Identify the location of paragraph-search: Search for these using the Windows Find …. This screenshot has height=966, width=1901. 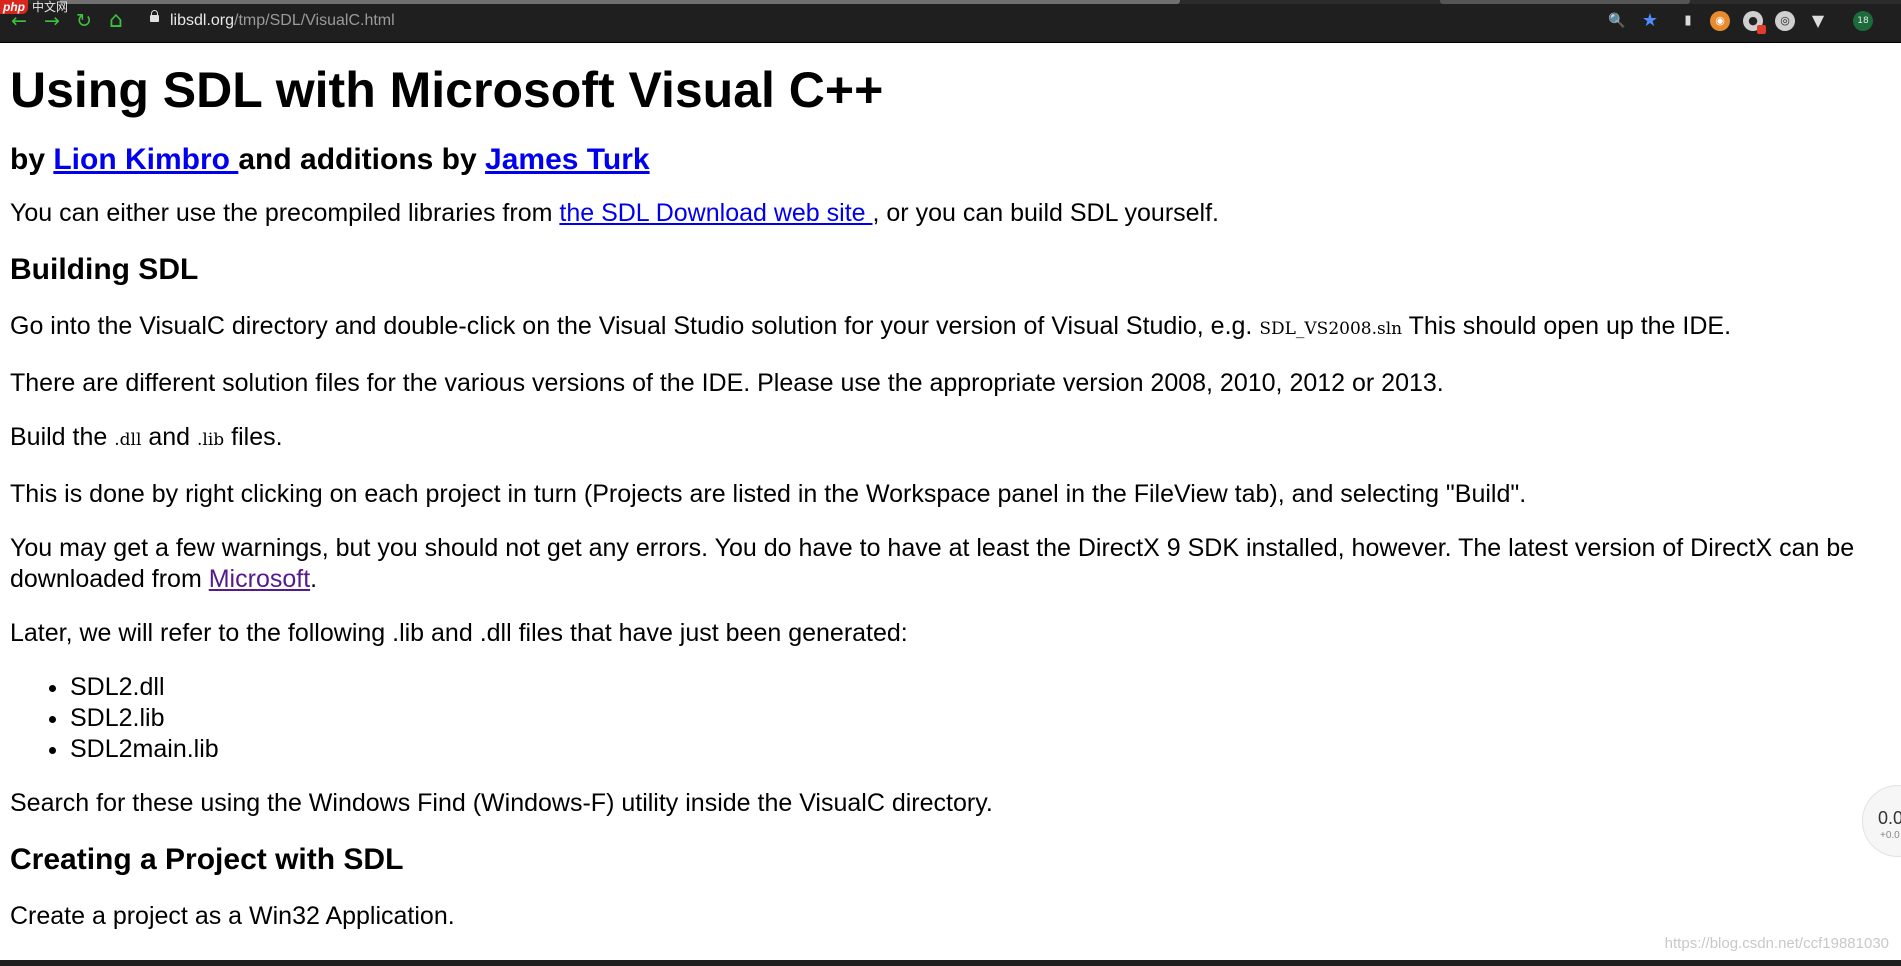
(501, 803).